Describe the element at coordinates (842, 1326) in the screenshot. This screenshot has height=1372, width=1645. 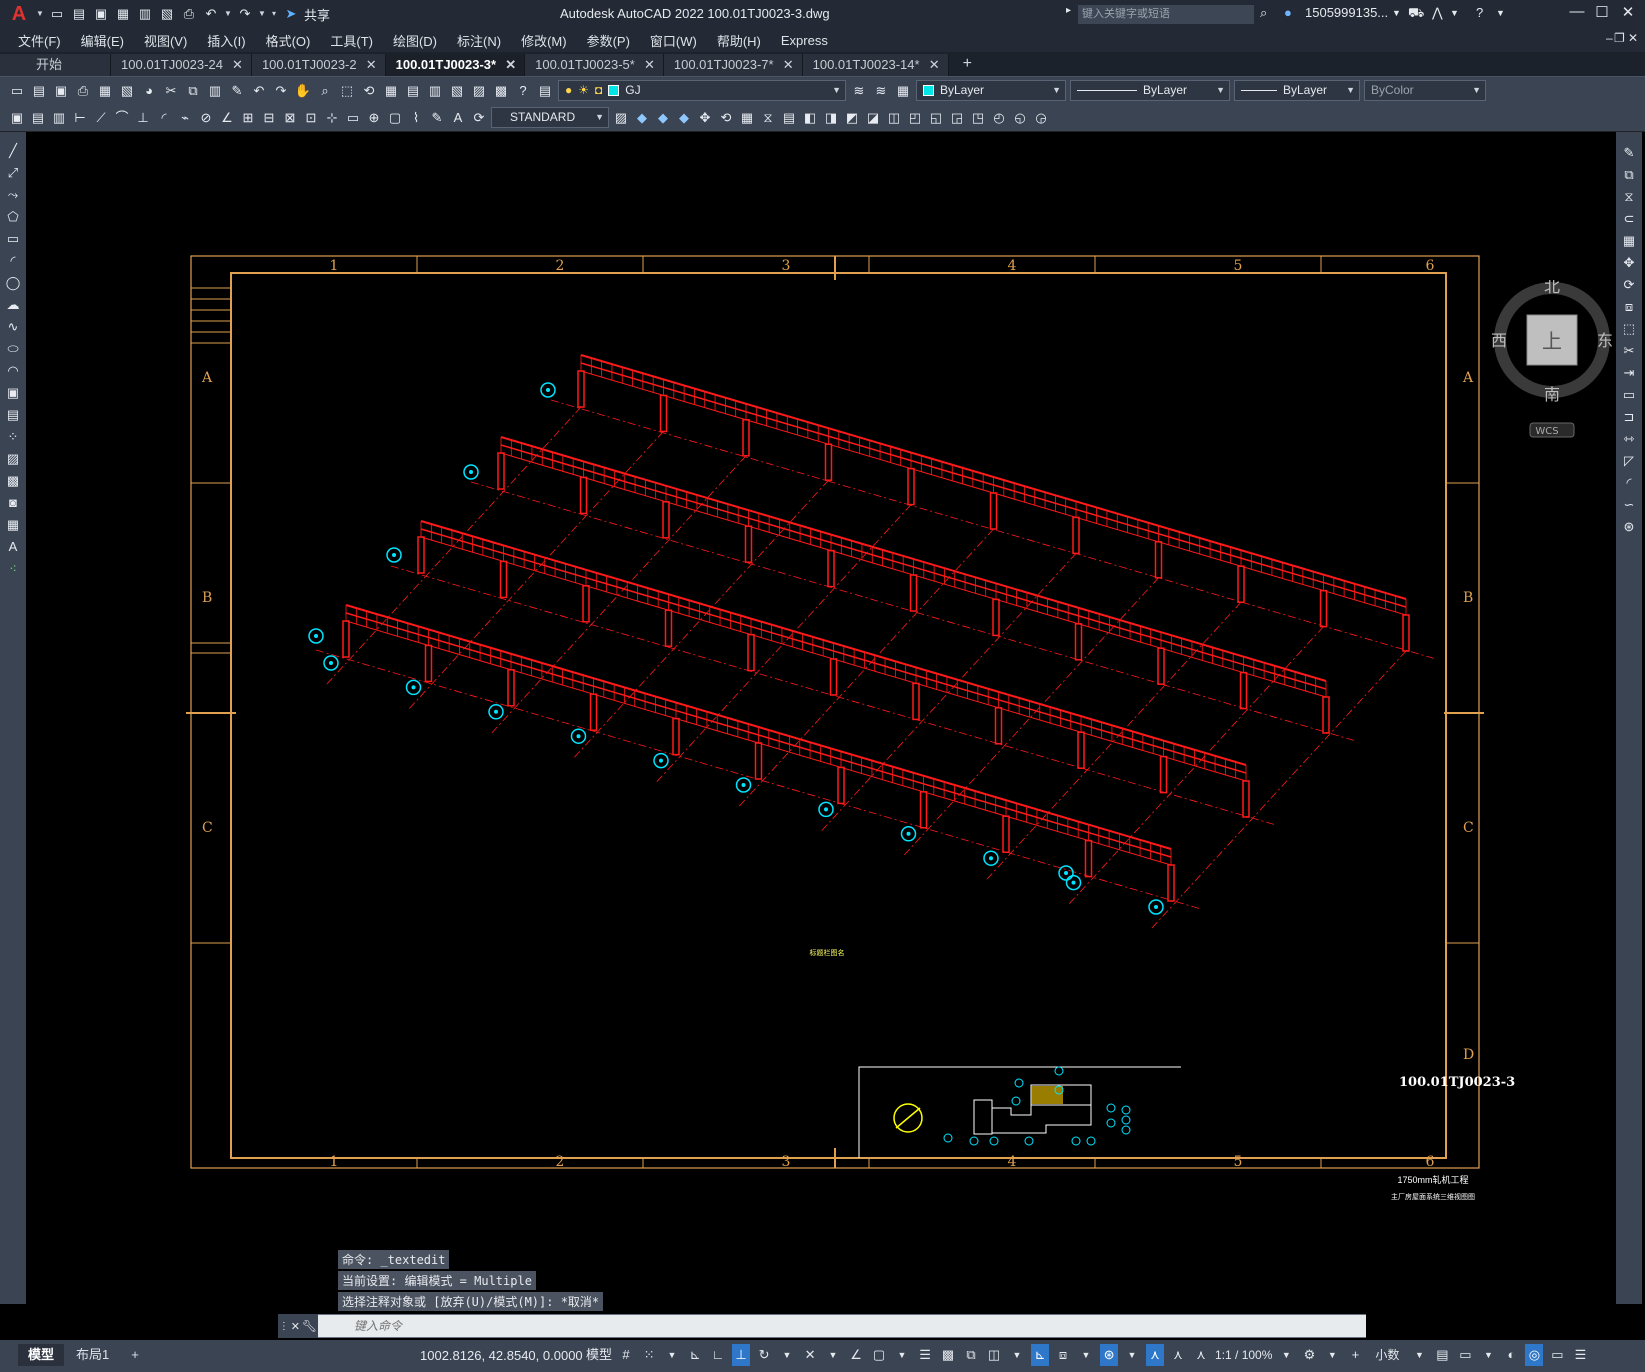
I see `command-input` at that location.